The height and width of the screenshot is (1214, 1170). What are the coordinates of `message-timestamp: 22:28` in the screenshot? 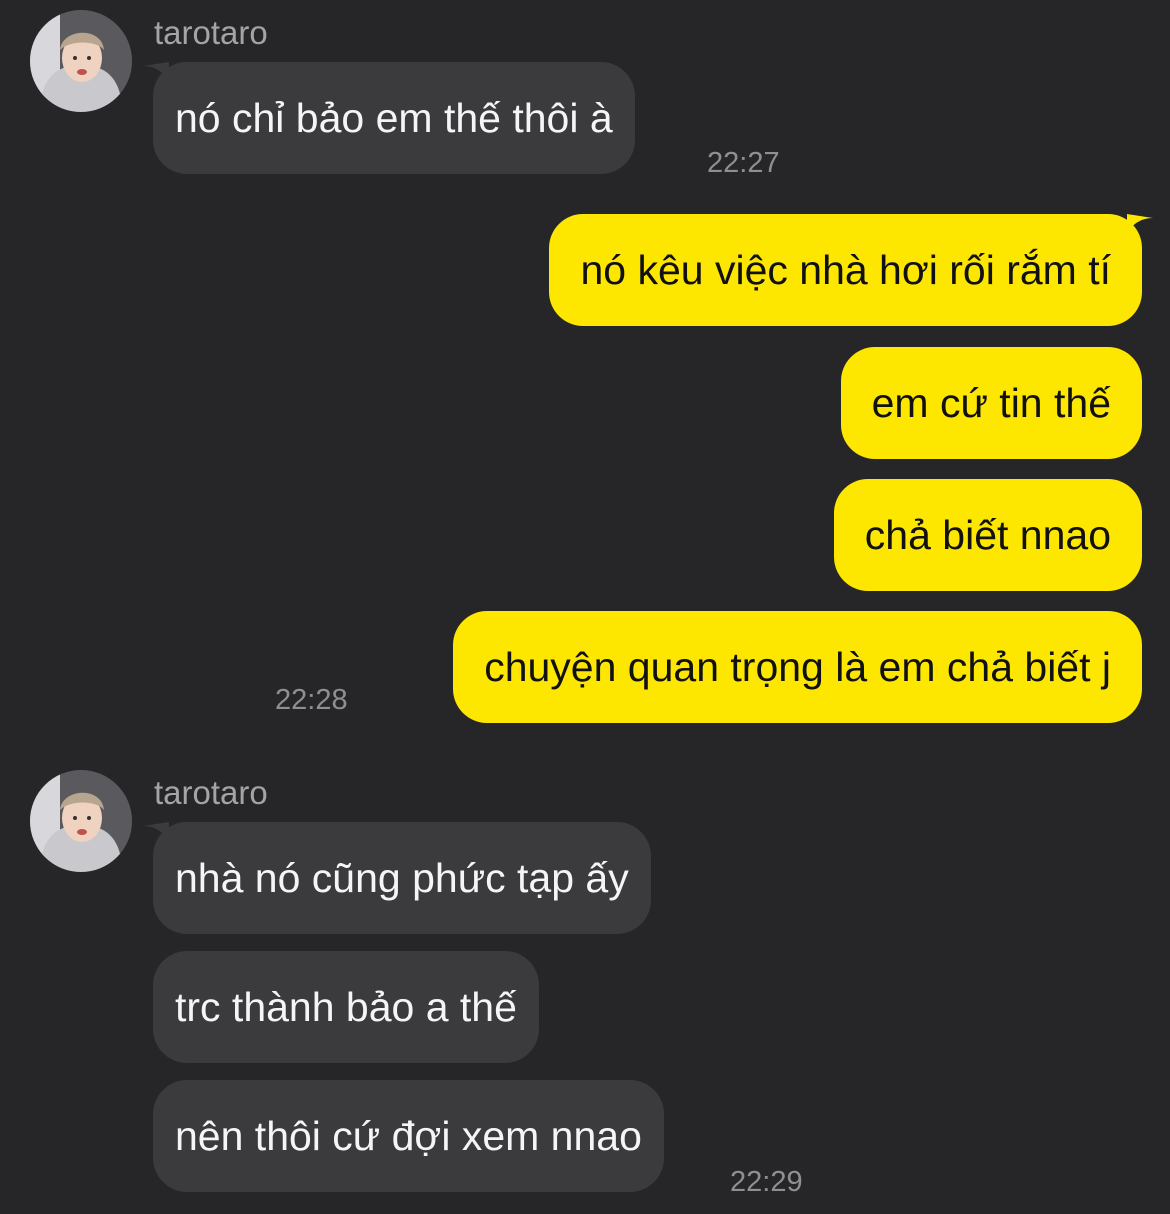 It's located at (311, 700).